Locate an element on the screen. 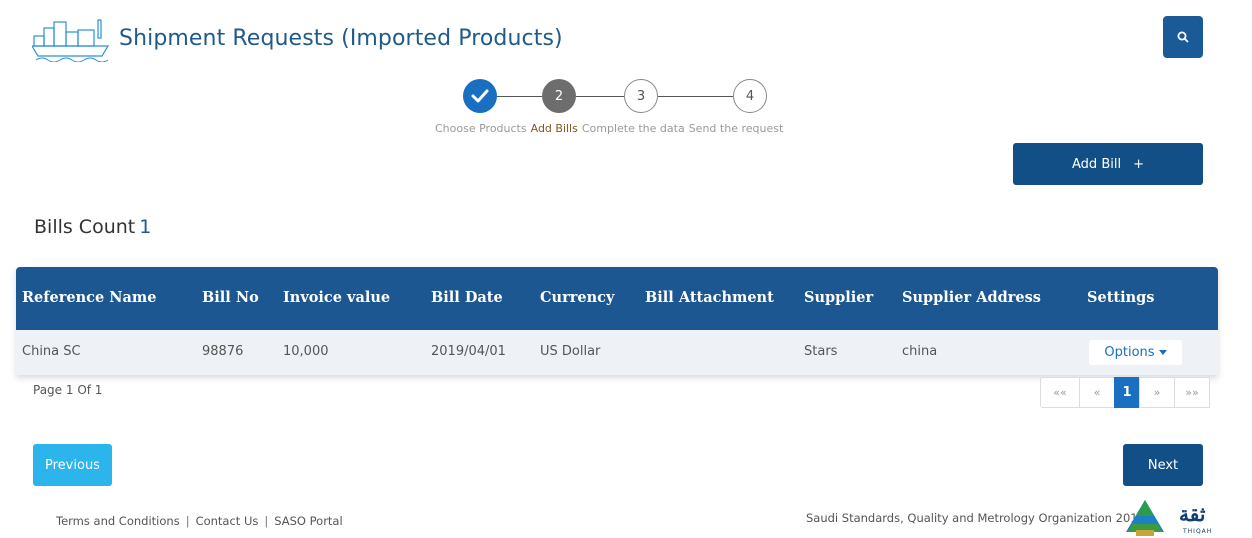 Image resolution: width=1252 pixels, height=538 pixels. pagination-page-1: 1 is located at coordinates (1127, 392).